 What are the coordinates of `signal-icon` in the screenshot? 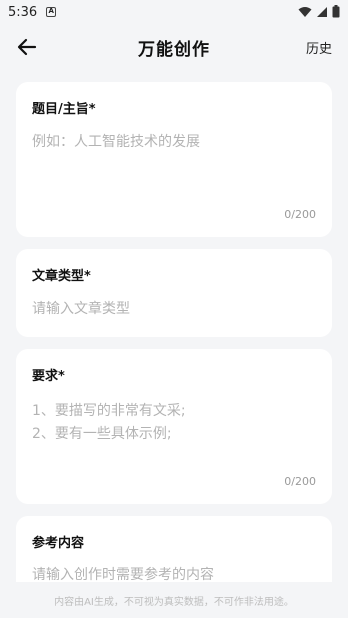 It's located at (322, 11).